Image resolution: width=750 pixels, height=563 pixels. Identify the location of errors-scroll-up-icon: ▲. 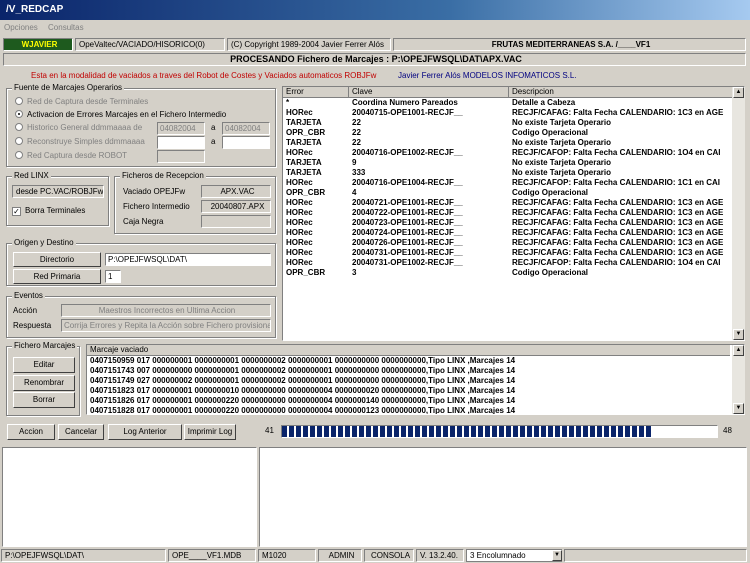
(738, 92).